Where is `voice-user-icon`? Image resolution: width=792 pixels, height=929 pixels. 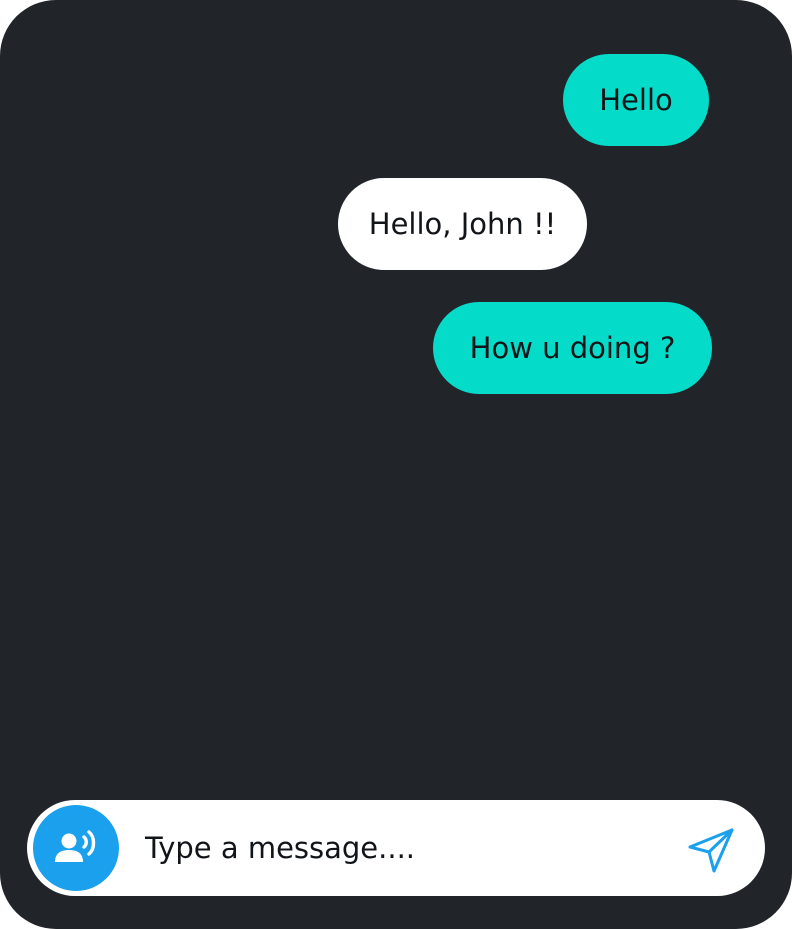 voice-user-icon is located at coordinates (75, 846).